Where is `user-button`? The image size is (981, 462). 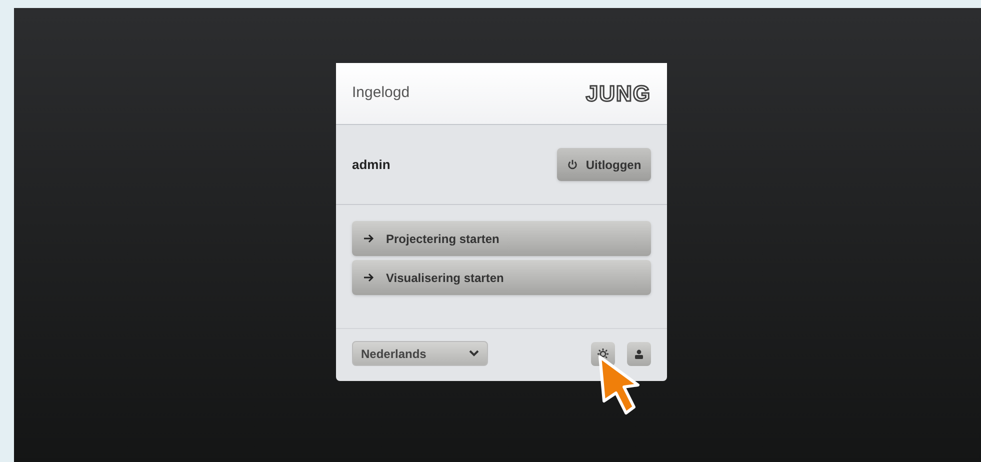 user-button is located at coordinates (639, 354).